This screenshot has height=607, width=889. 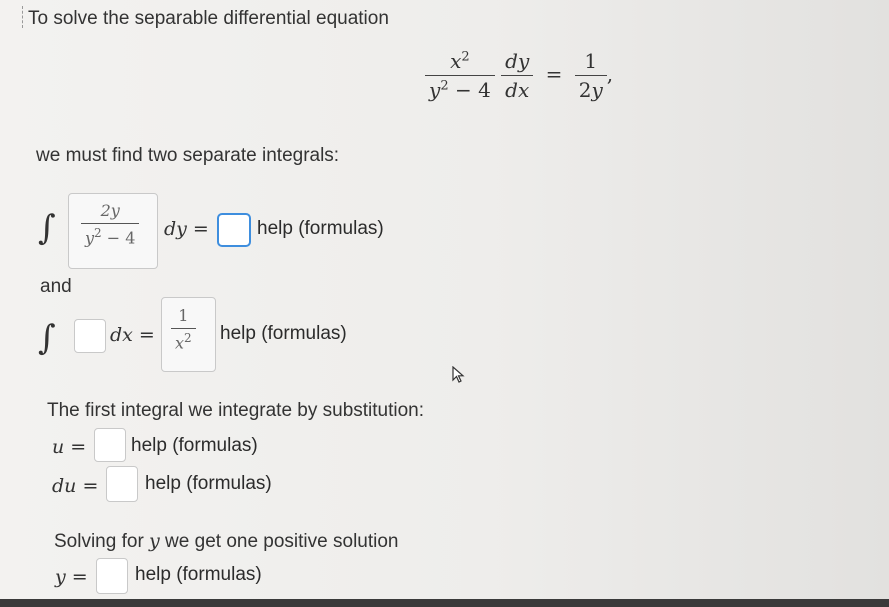 I want to click on taskbar-strip, so click(x=444, y=603).